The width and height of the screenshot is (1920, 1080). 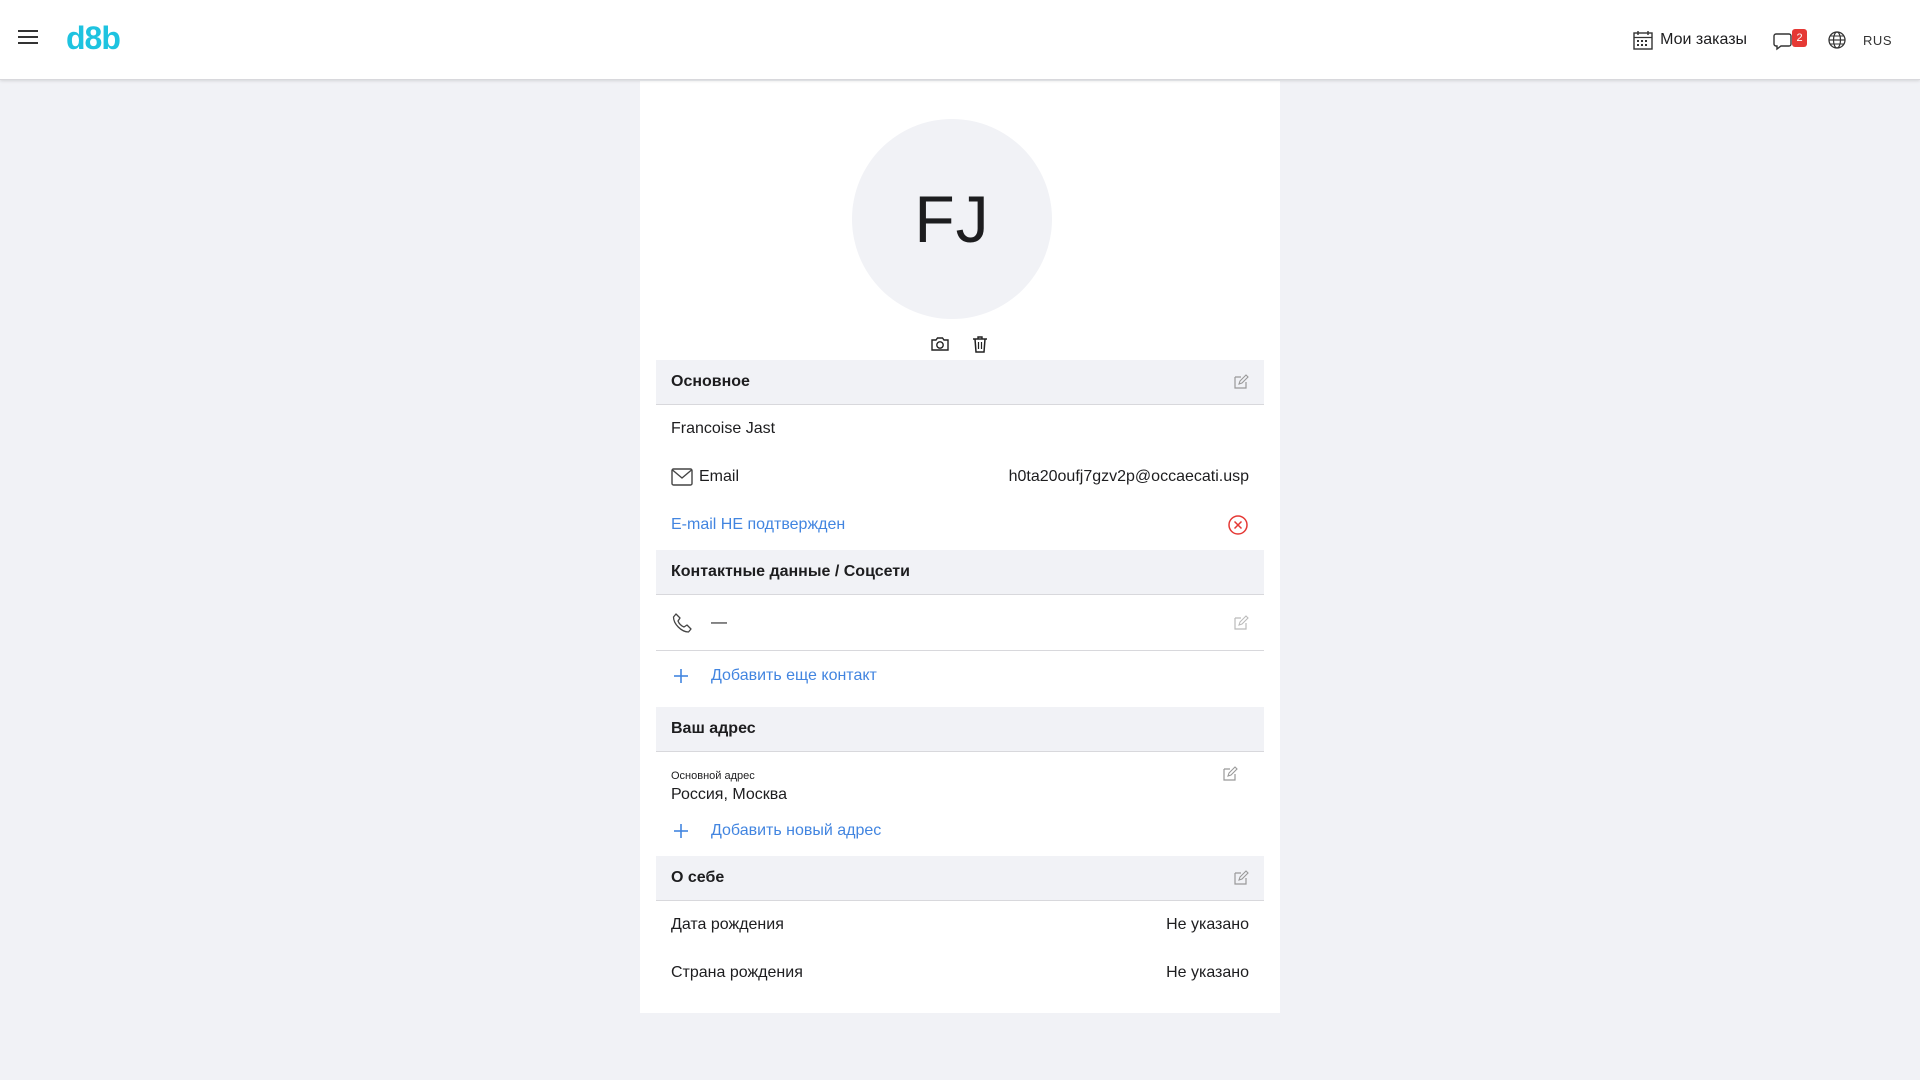 What do you see at coordinates (1238, 524) in the screenshot?
I see `error-circle-icon` at bounding box center [1238, 524].